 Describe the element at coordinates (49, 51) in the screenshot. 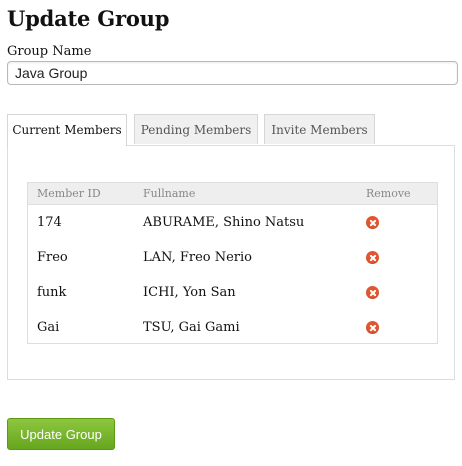

I see `group-name-label: Group Name` at that location.